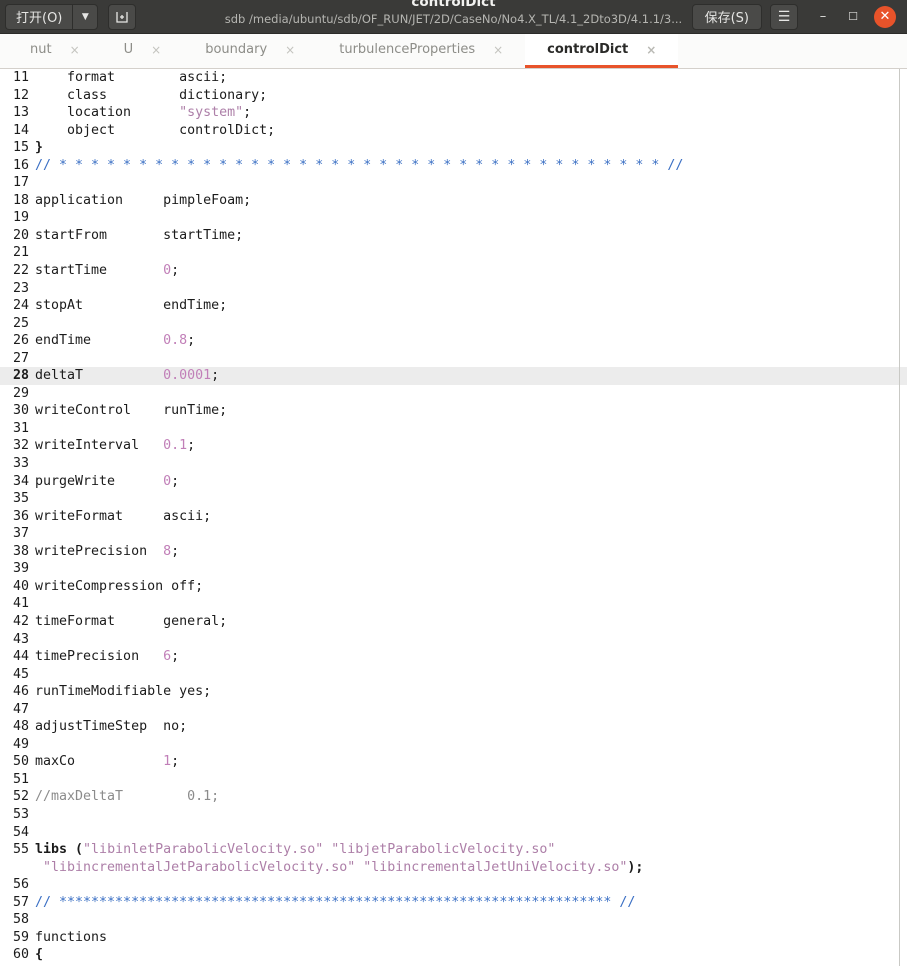 The height and width of the screenshot is (966, 907). I want to click on code-line: 23, so click(453, 289).